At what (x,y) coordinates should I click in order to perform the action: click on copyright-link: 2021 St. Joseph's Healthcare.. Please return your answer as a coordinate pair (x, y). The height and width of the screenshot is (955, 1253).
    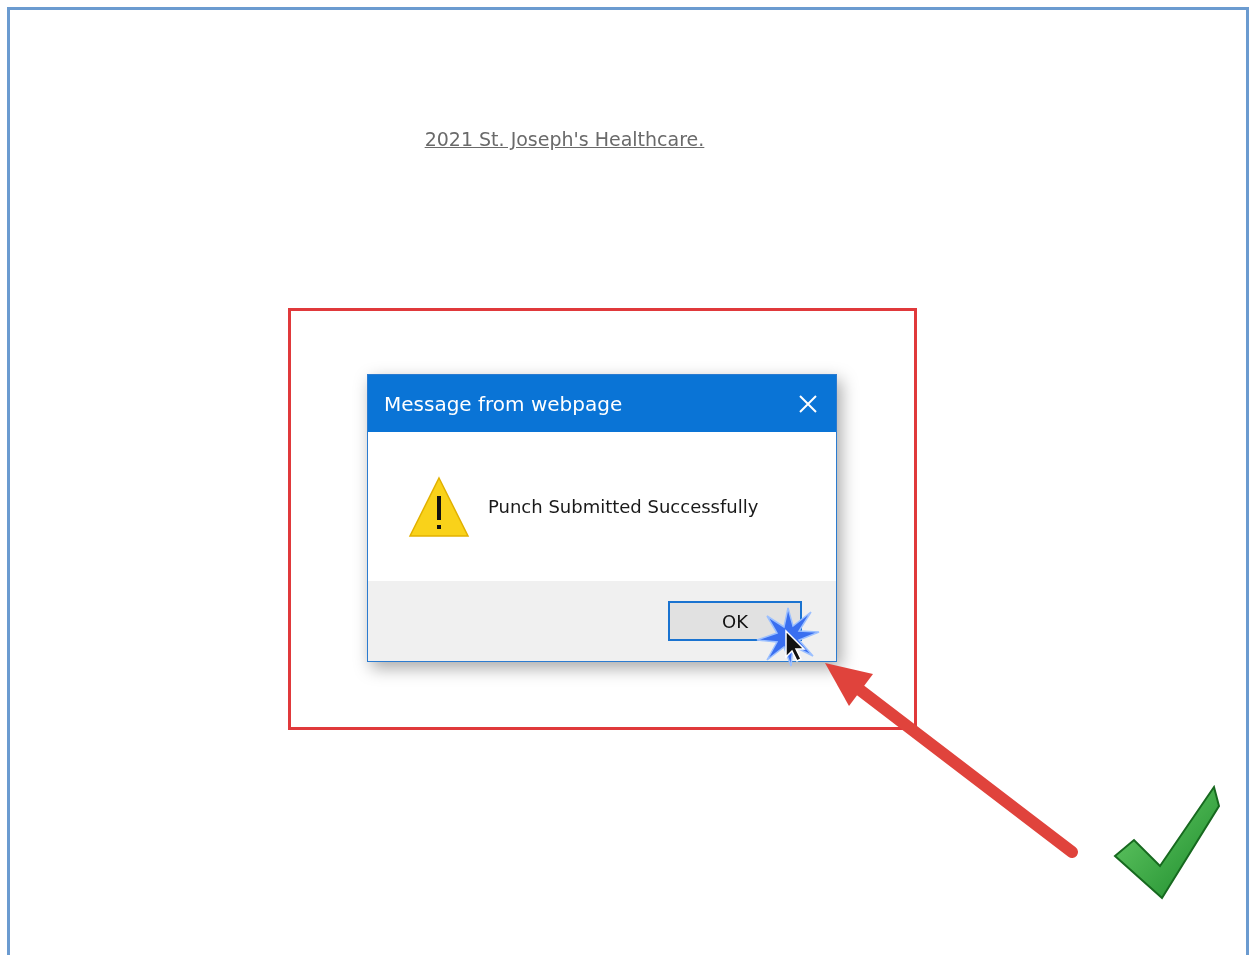
    Looking at the image, I should click on (564, 139).